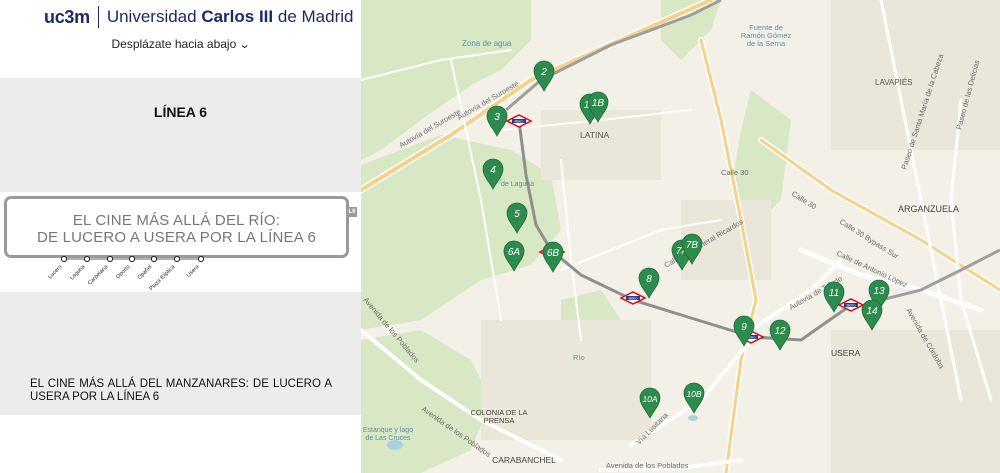  Describe the element at coordinates (579, 357) in the screenshot. I see `label-rio: Río` at that location.